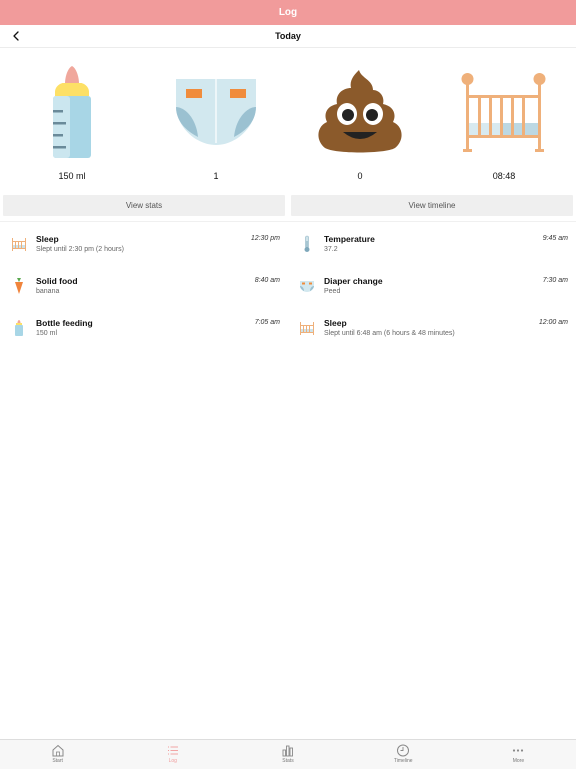  What do you see at coordinates (403, 761) in the screenshot?
I see `tab-label: Timeline` at bounding box center [403, 761].